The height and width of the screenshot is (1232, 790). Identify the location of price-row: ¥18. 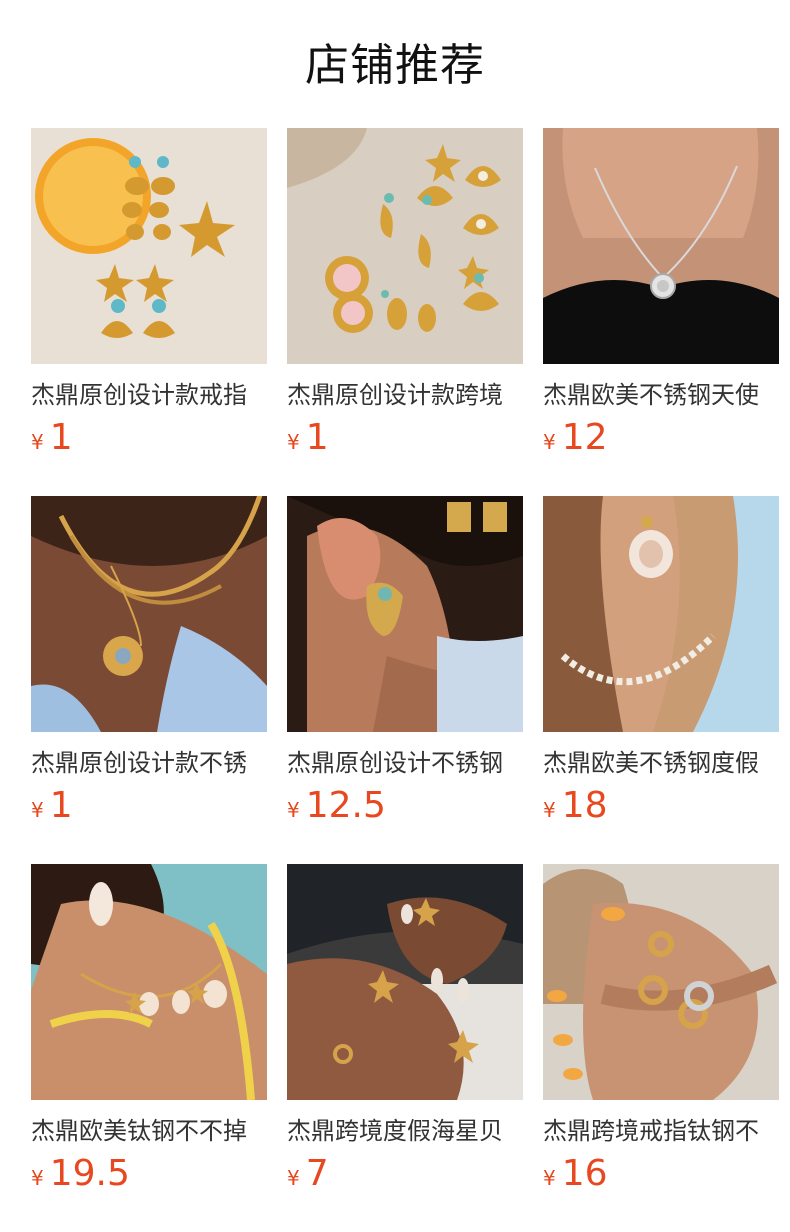
(661, 806).